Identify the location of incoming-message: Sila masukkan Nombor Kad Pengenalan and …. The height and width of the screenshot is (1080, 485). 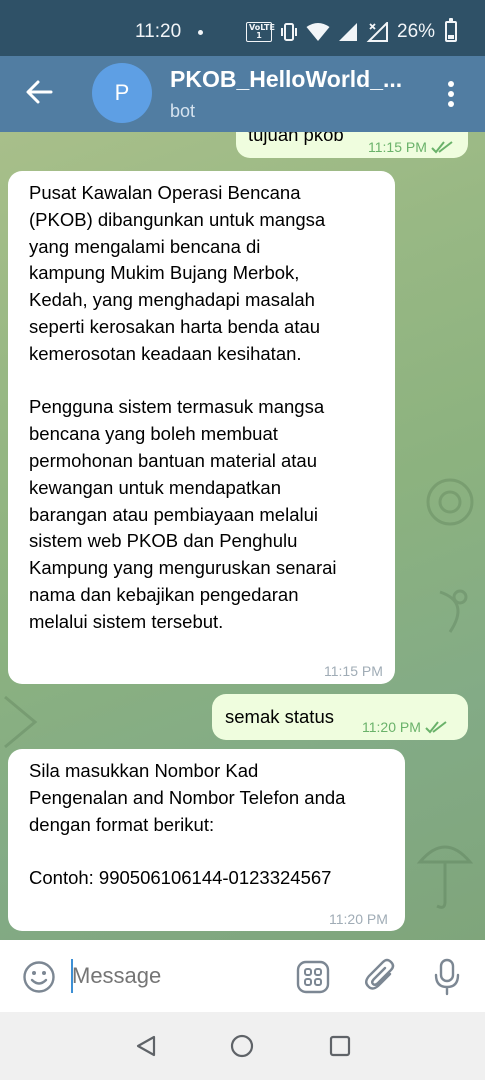
(206, 840).